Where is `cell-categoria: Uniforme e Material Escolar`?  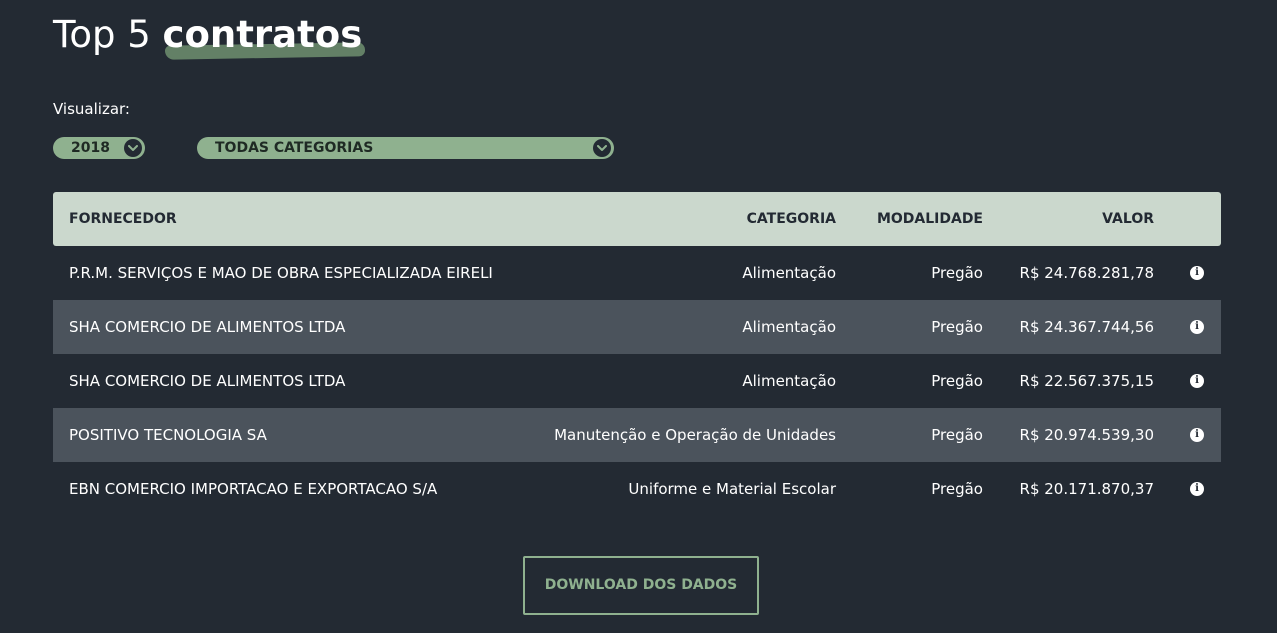 cell-categoria: Uniforme e Material Escolar is located at coordinates (732, 489).